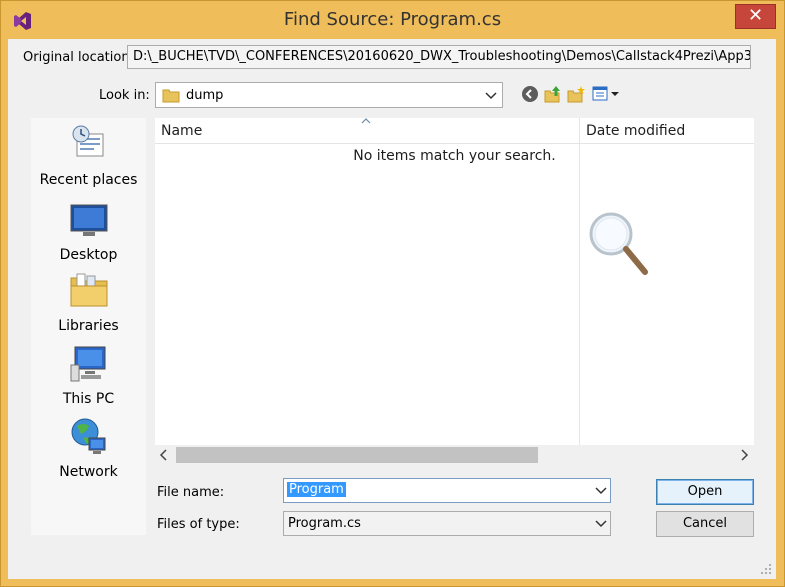  I want to click on files-of-type-dropdown: Program.cs, so click(447, 523).